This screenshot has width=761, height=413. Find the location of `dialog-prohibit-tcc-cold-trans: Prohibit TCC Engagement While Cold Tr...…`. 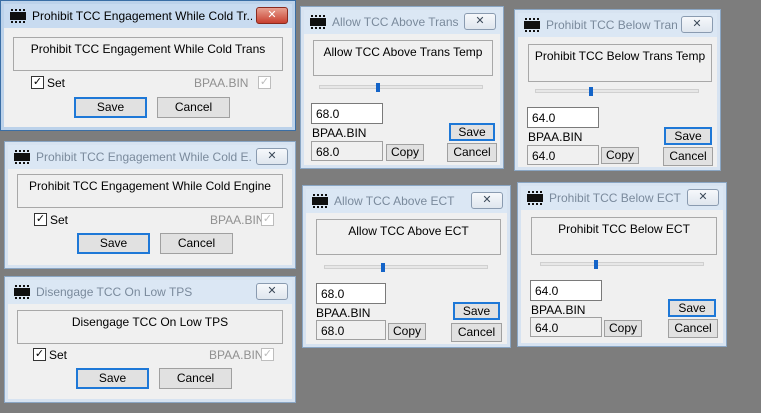

dialog-prohibit-tcc-cold-trans: Prohibit TCC Engagement While Cold Tr...… is located at coordinates (148, 65).